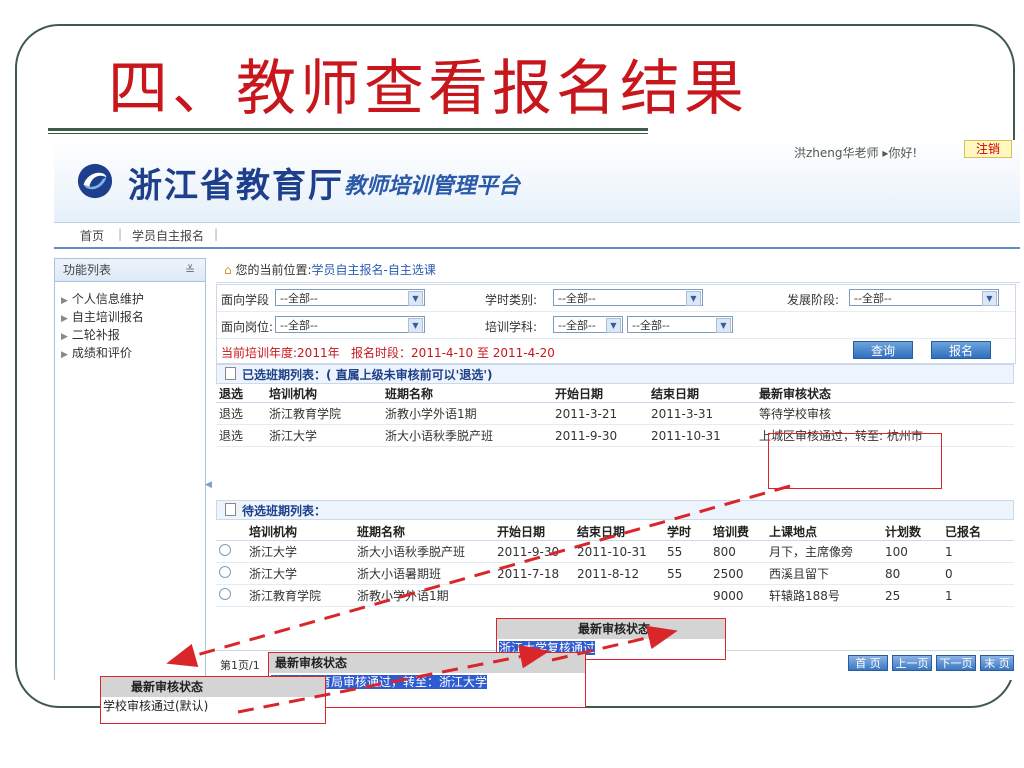 The width and height of the screenshot is (1024, 768). I want to click on arrow-status-to-school, so click(478, 575).